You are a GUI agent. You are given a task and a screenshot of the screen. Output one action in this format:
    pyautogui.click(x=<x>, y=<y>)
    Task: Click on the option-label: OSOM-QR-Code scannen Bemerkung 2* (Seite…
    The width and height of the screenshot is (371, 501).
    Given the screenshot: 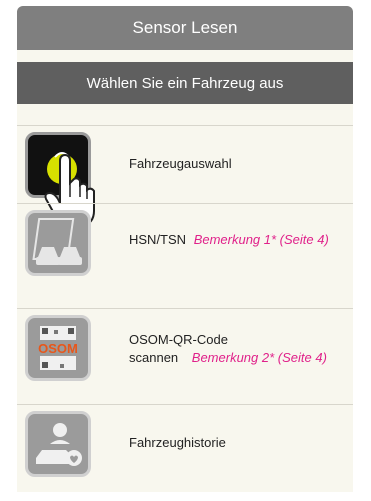 What is the action you would take?
    pyautogui.click(x=228, y=349)
    